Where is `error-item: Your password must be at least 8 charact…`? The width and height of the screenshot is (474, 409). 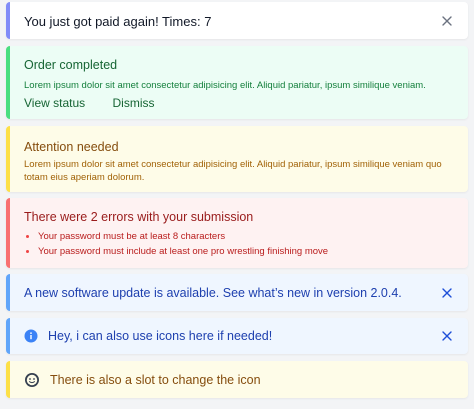 error-item: Your password must be at least 8 charact… is located at coordinates (183, 236).